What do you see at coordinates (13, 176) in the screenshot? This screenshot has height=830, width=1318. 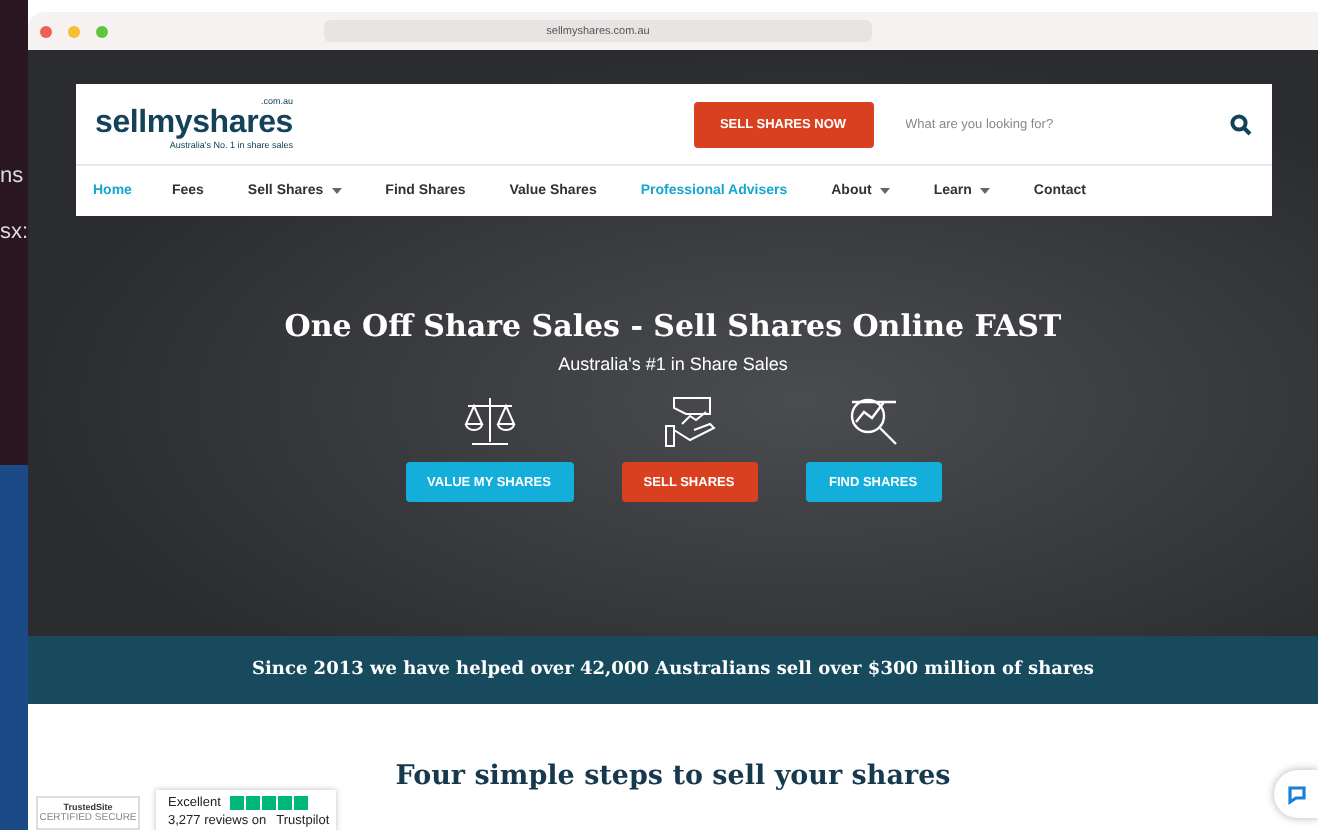 I see `background-window-text: ns` at bounding box center [13, 176].